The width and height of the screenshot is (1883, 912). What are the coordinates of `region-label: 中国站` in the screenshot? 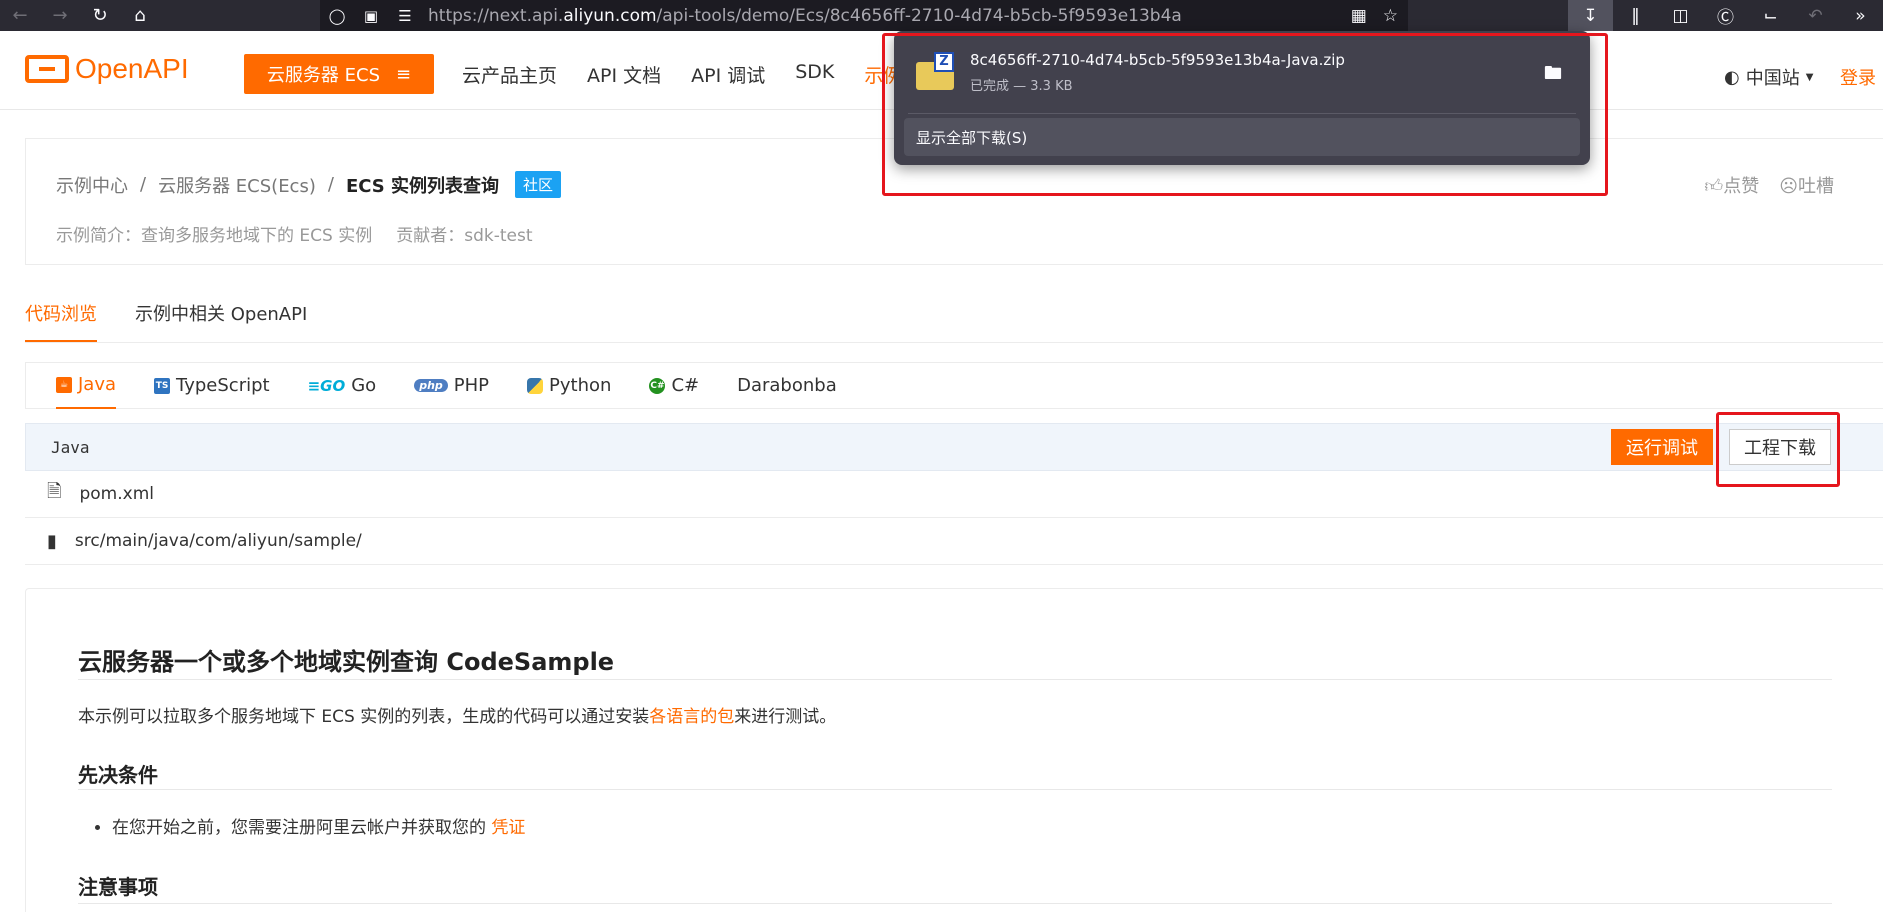 It's located at (1772, 78).